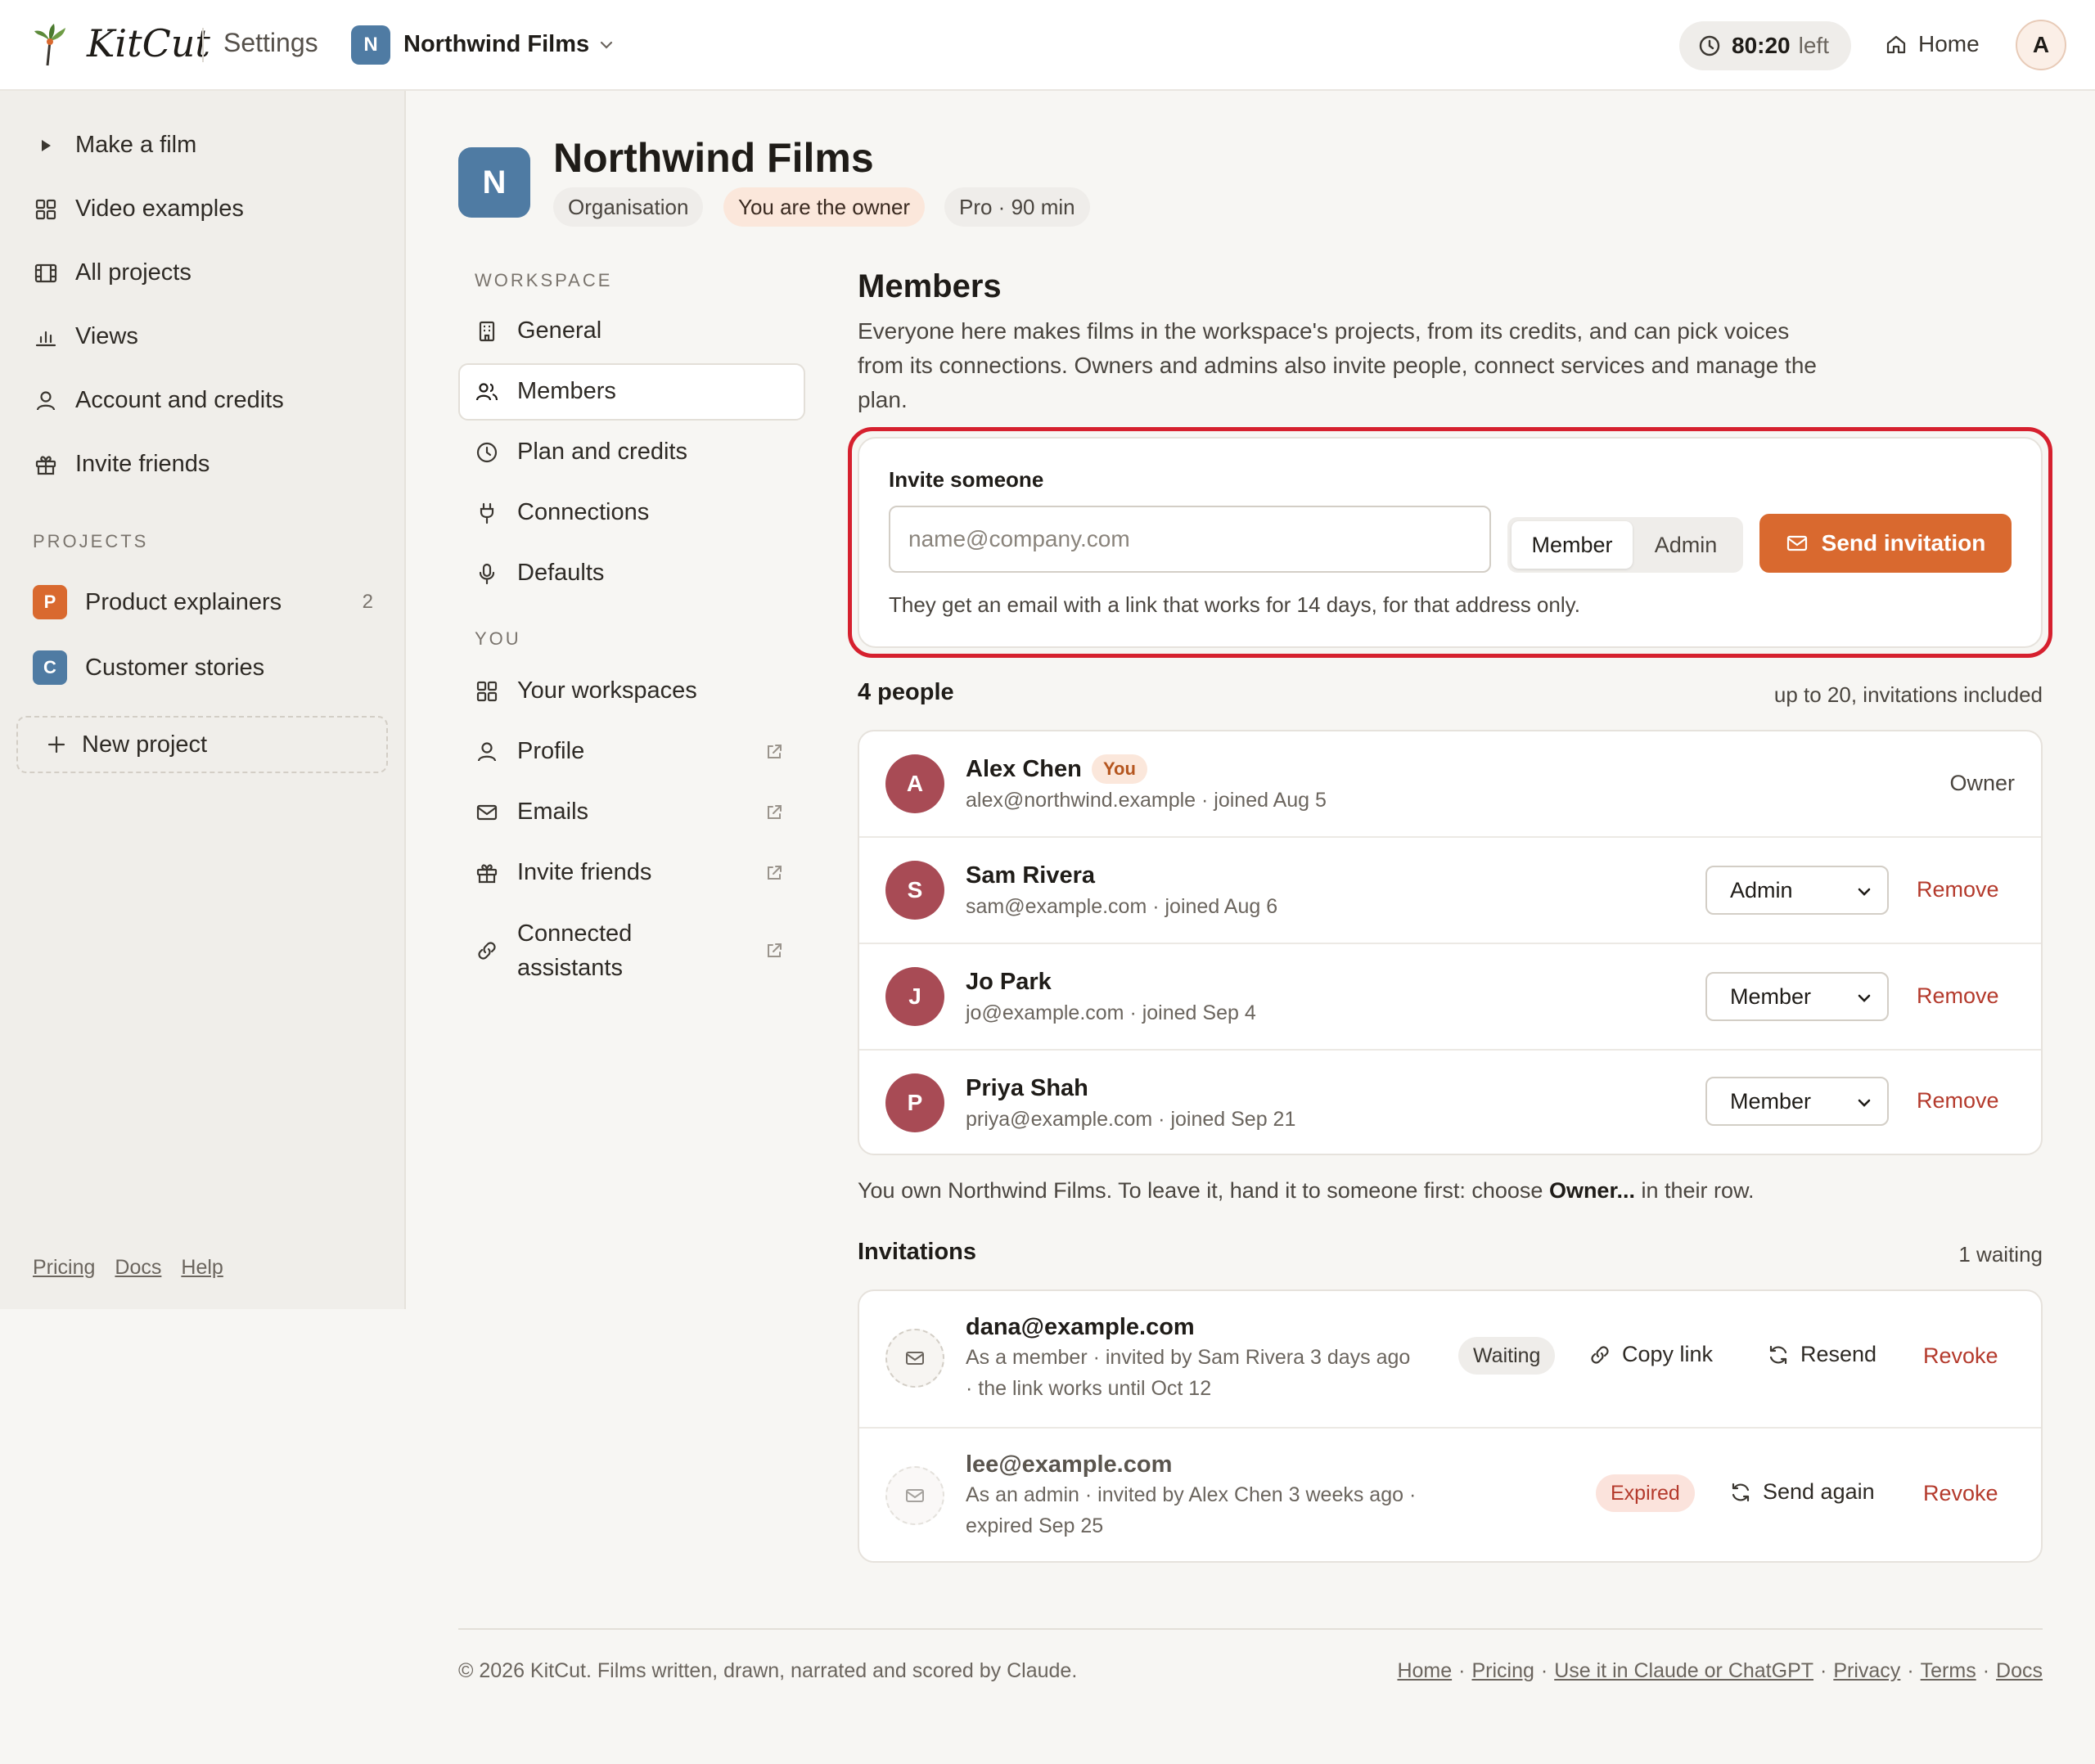 This screenshot has width=2095, height=1764. What do you see at coordinates (142, 464) in the screenshot?
I see `sidebar-item-label: Invite friends` at bounding box center [142, 464].